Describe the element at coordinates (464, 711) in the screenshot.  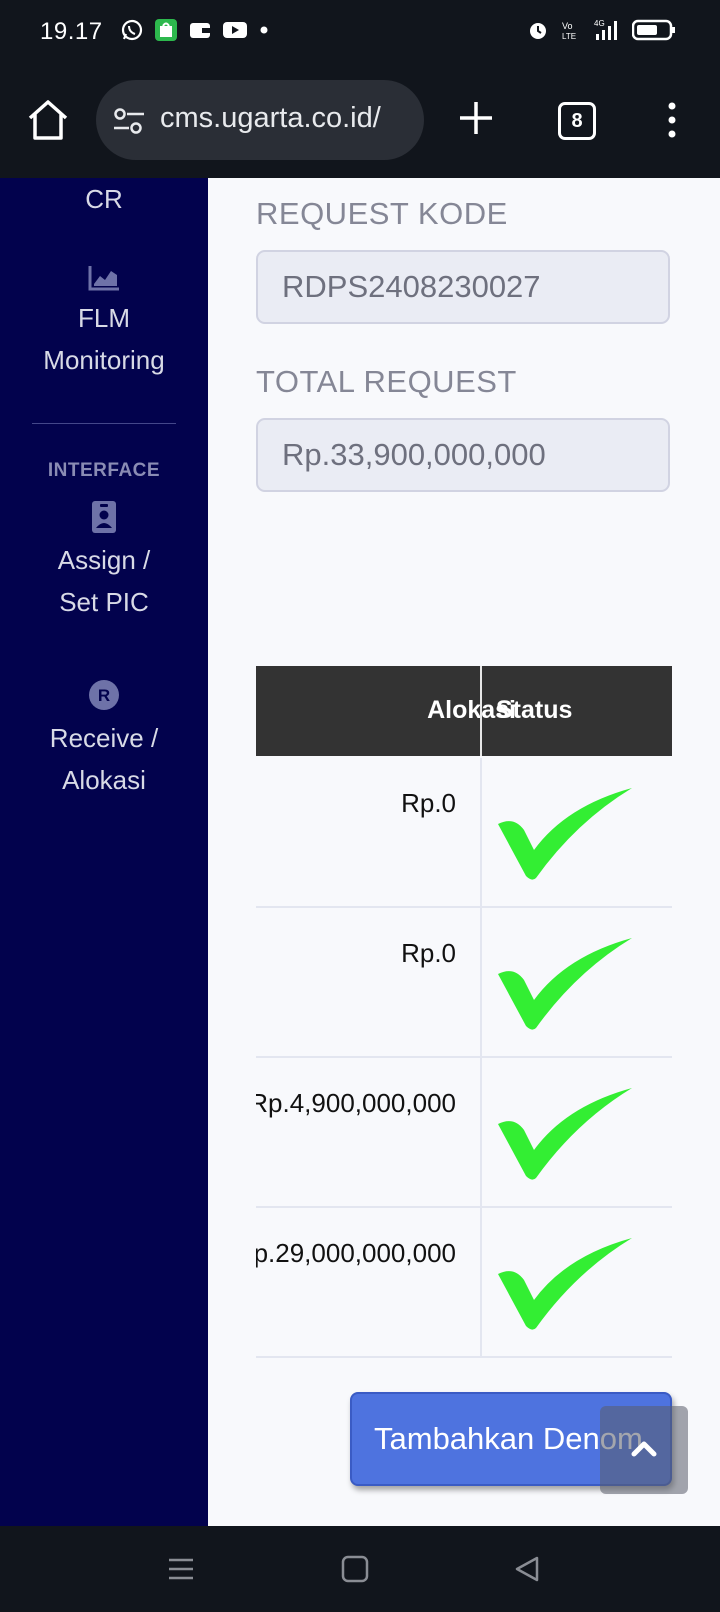
I see `table-header: Alokasi Status` at that location.